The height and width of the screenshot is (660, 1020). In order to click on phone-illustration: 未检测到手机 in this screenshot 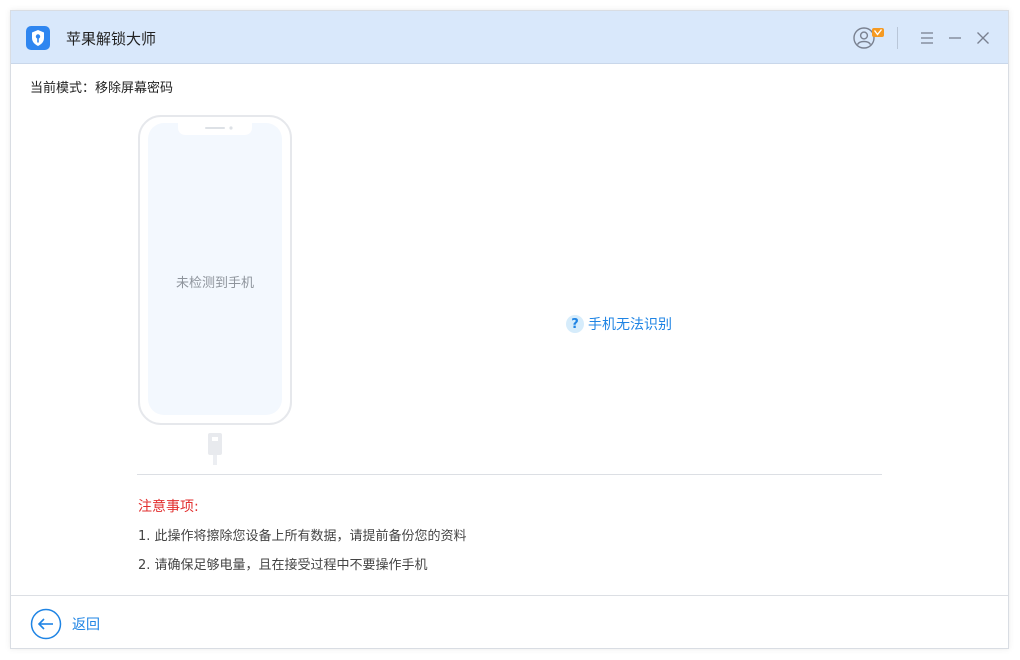, I will do `click(215, 290)`.